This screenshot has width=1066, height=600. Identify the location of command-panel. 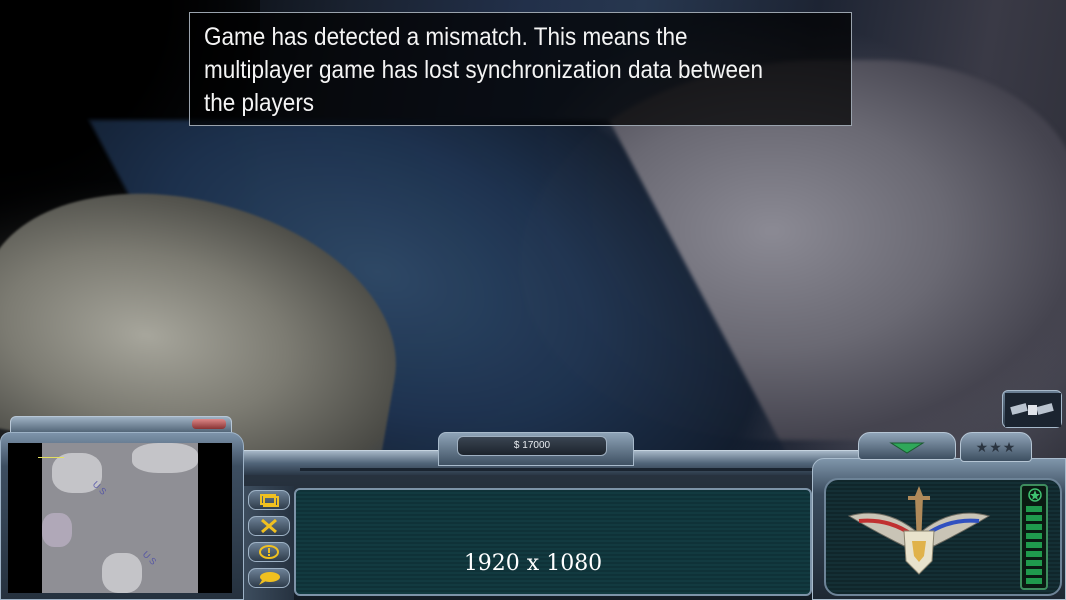
(553, 542).